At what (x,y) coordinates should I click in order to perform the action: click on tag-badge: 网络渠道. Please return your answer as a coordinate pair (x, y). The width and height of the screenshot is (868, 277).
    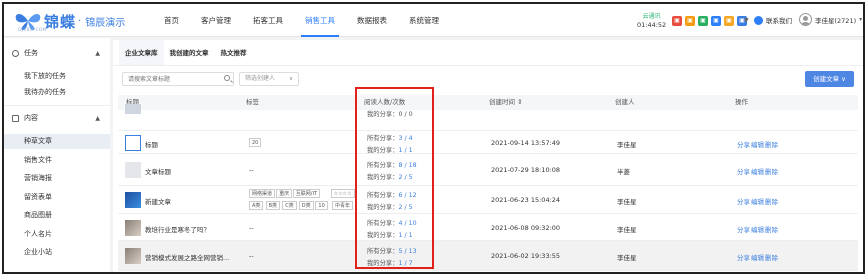
    Looking at the image, I should click on (262, 193).